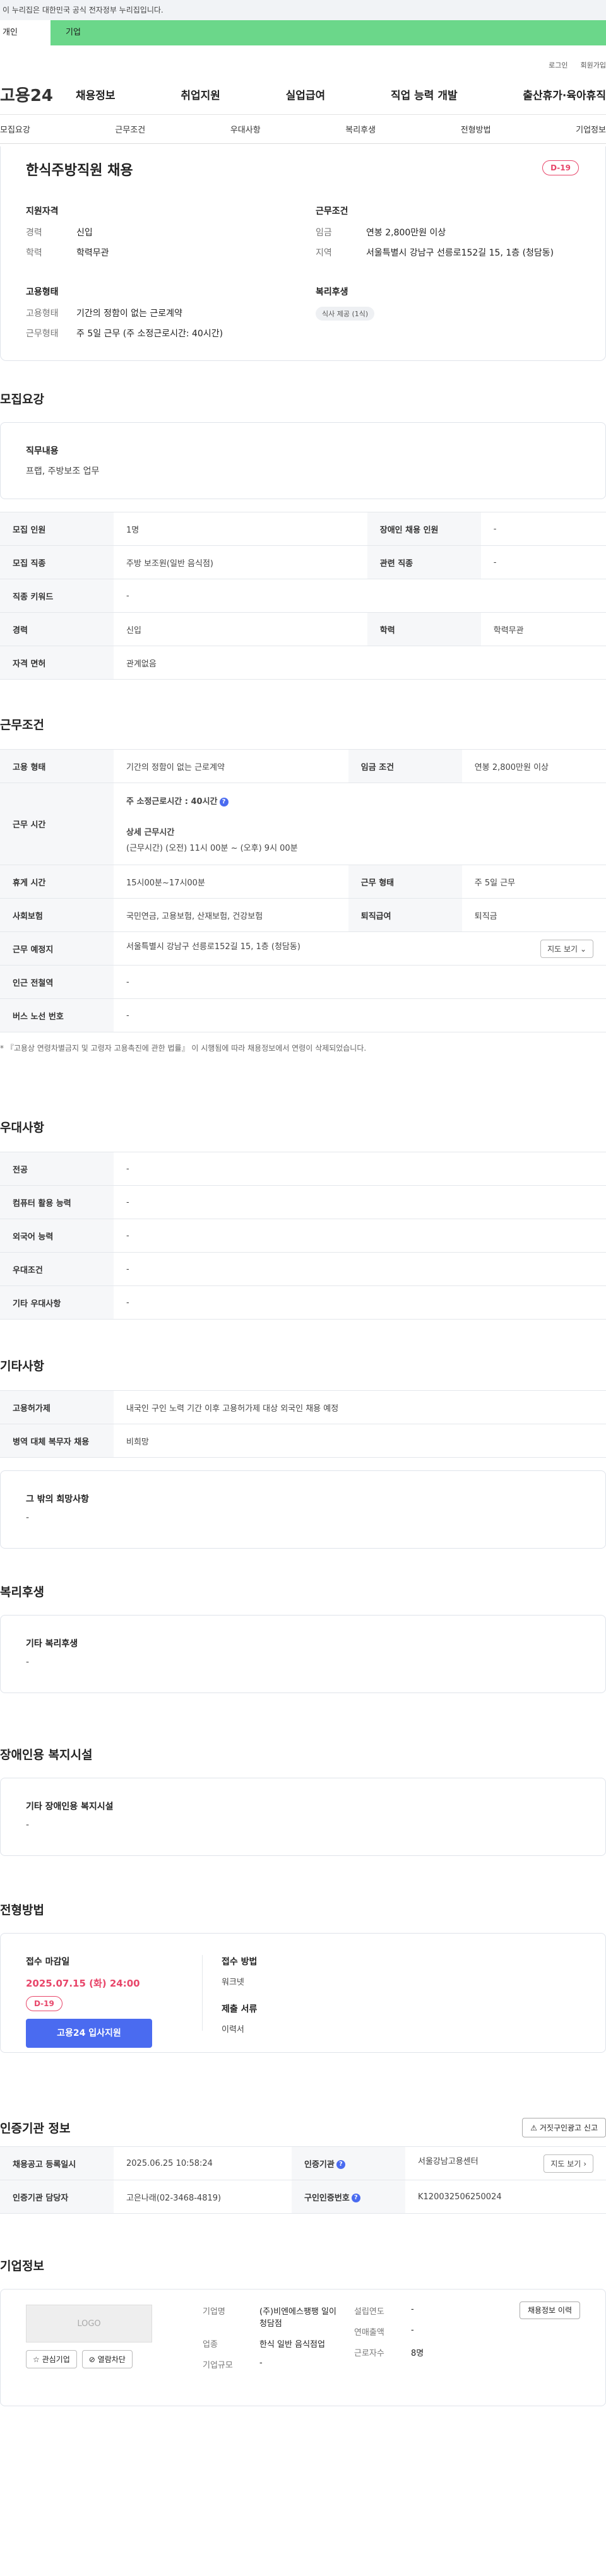 This screenshot has width=606, height=2576. Describe the element at coordinates (360, 129) in the screenshot. I see `tab-welfare: 복리후생` at that location.